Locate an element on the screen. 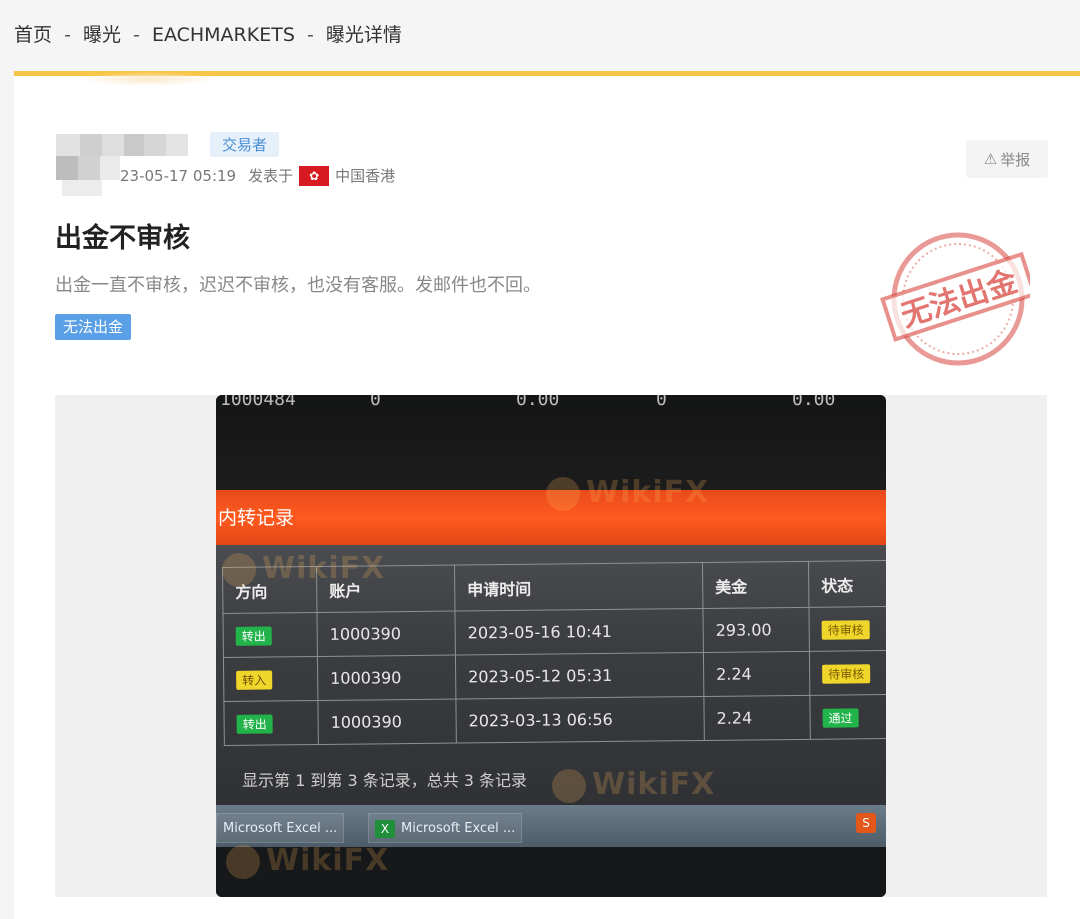  table-row: 转出 1000390 2023-03-13 06:56 2.24 通过 is located at coordinates (554, 720).